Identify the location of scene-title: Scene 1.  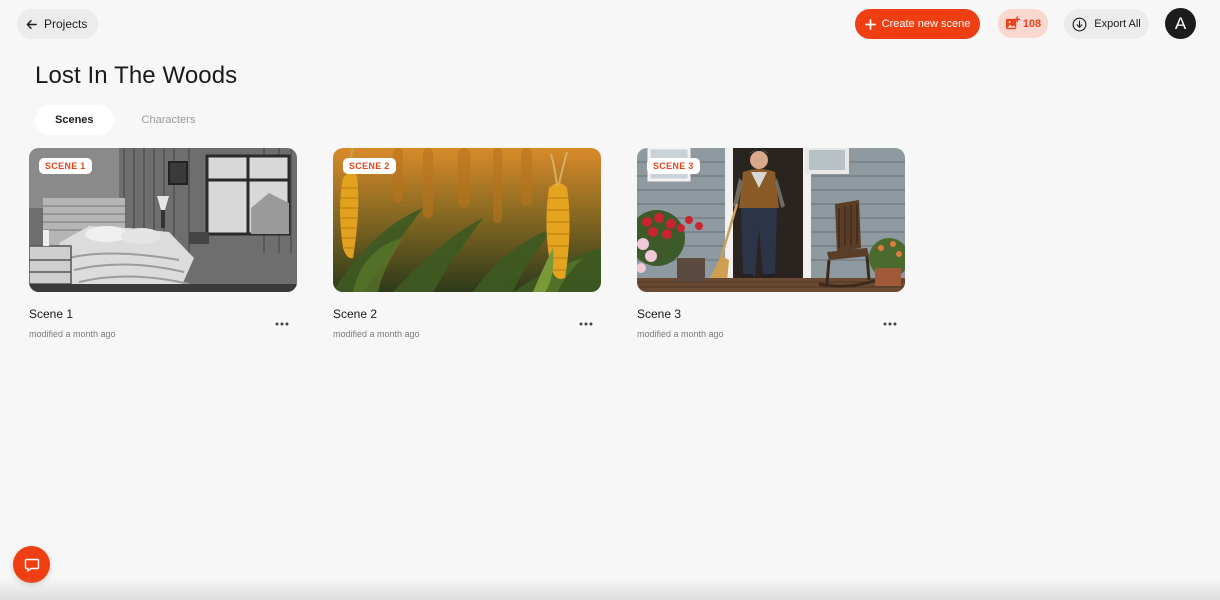
(51, 314).